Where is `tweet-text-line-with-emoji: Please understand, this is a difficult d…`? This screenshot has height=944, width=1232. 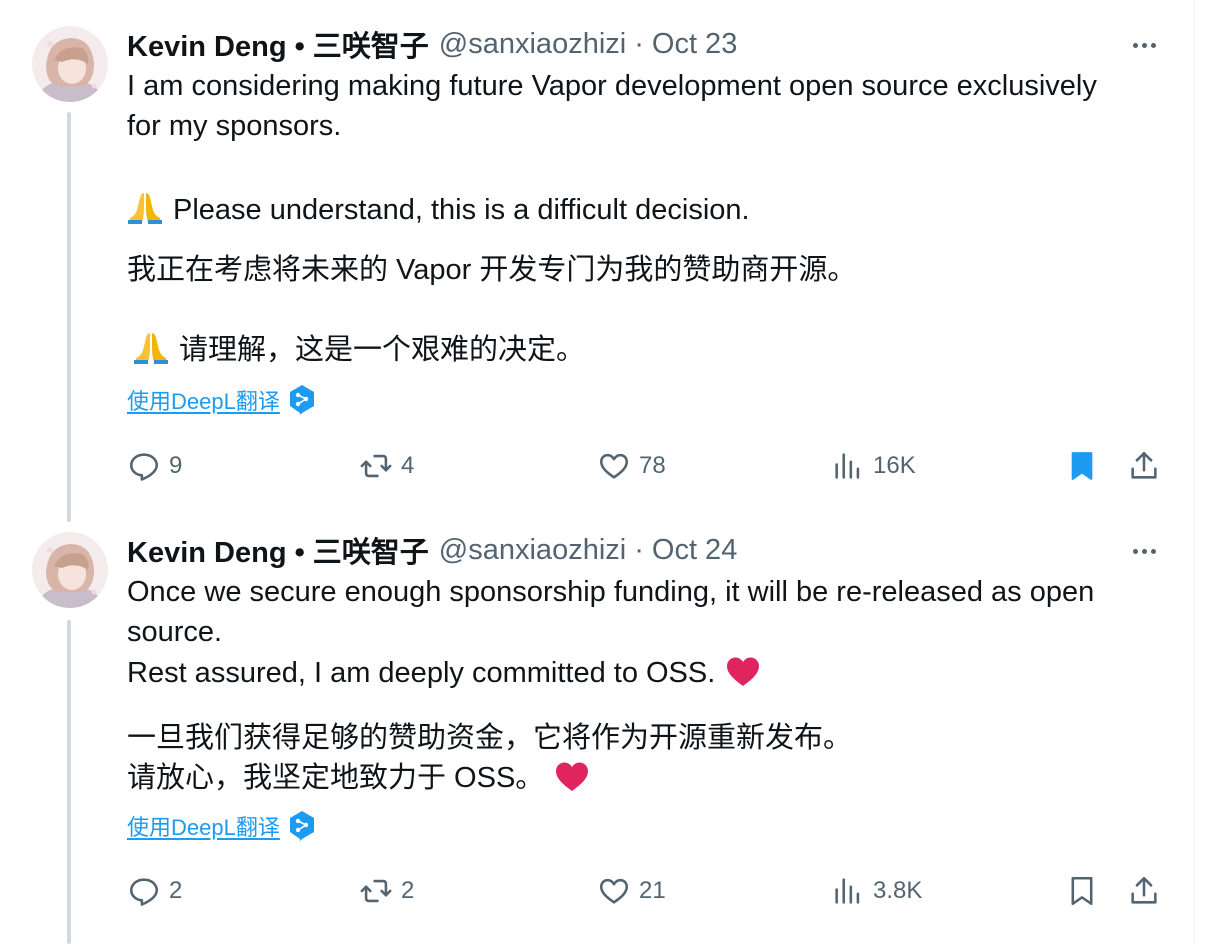 tweet-text-line-with-emoji: Please understand, this is a difficult d… is located at coordinates (438, 208).